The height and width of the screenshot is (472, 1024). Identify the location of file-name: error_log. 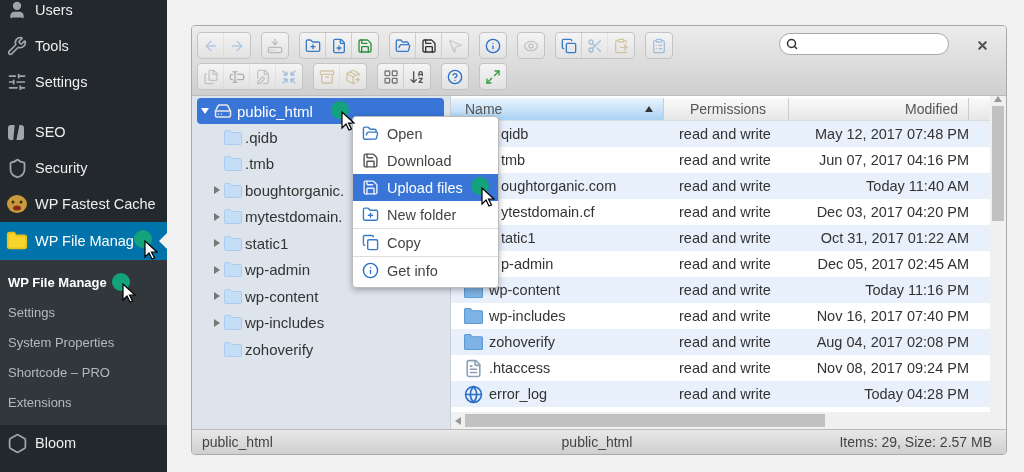
(518, 394).